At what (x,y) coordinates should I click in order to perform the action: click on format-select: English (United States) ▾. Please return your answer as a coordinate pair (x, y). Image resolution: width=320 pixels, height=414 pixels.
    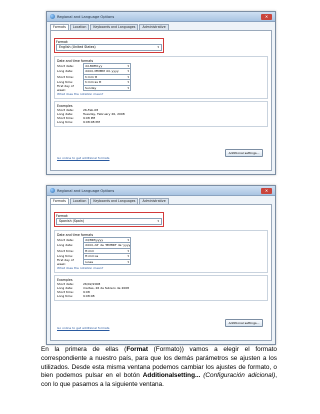
    Looking at the image, I should click on (109, 47).